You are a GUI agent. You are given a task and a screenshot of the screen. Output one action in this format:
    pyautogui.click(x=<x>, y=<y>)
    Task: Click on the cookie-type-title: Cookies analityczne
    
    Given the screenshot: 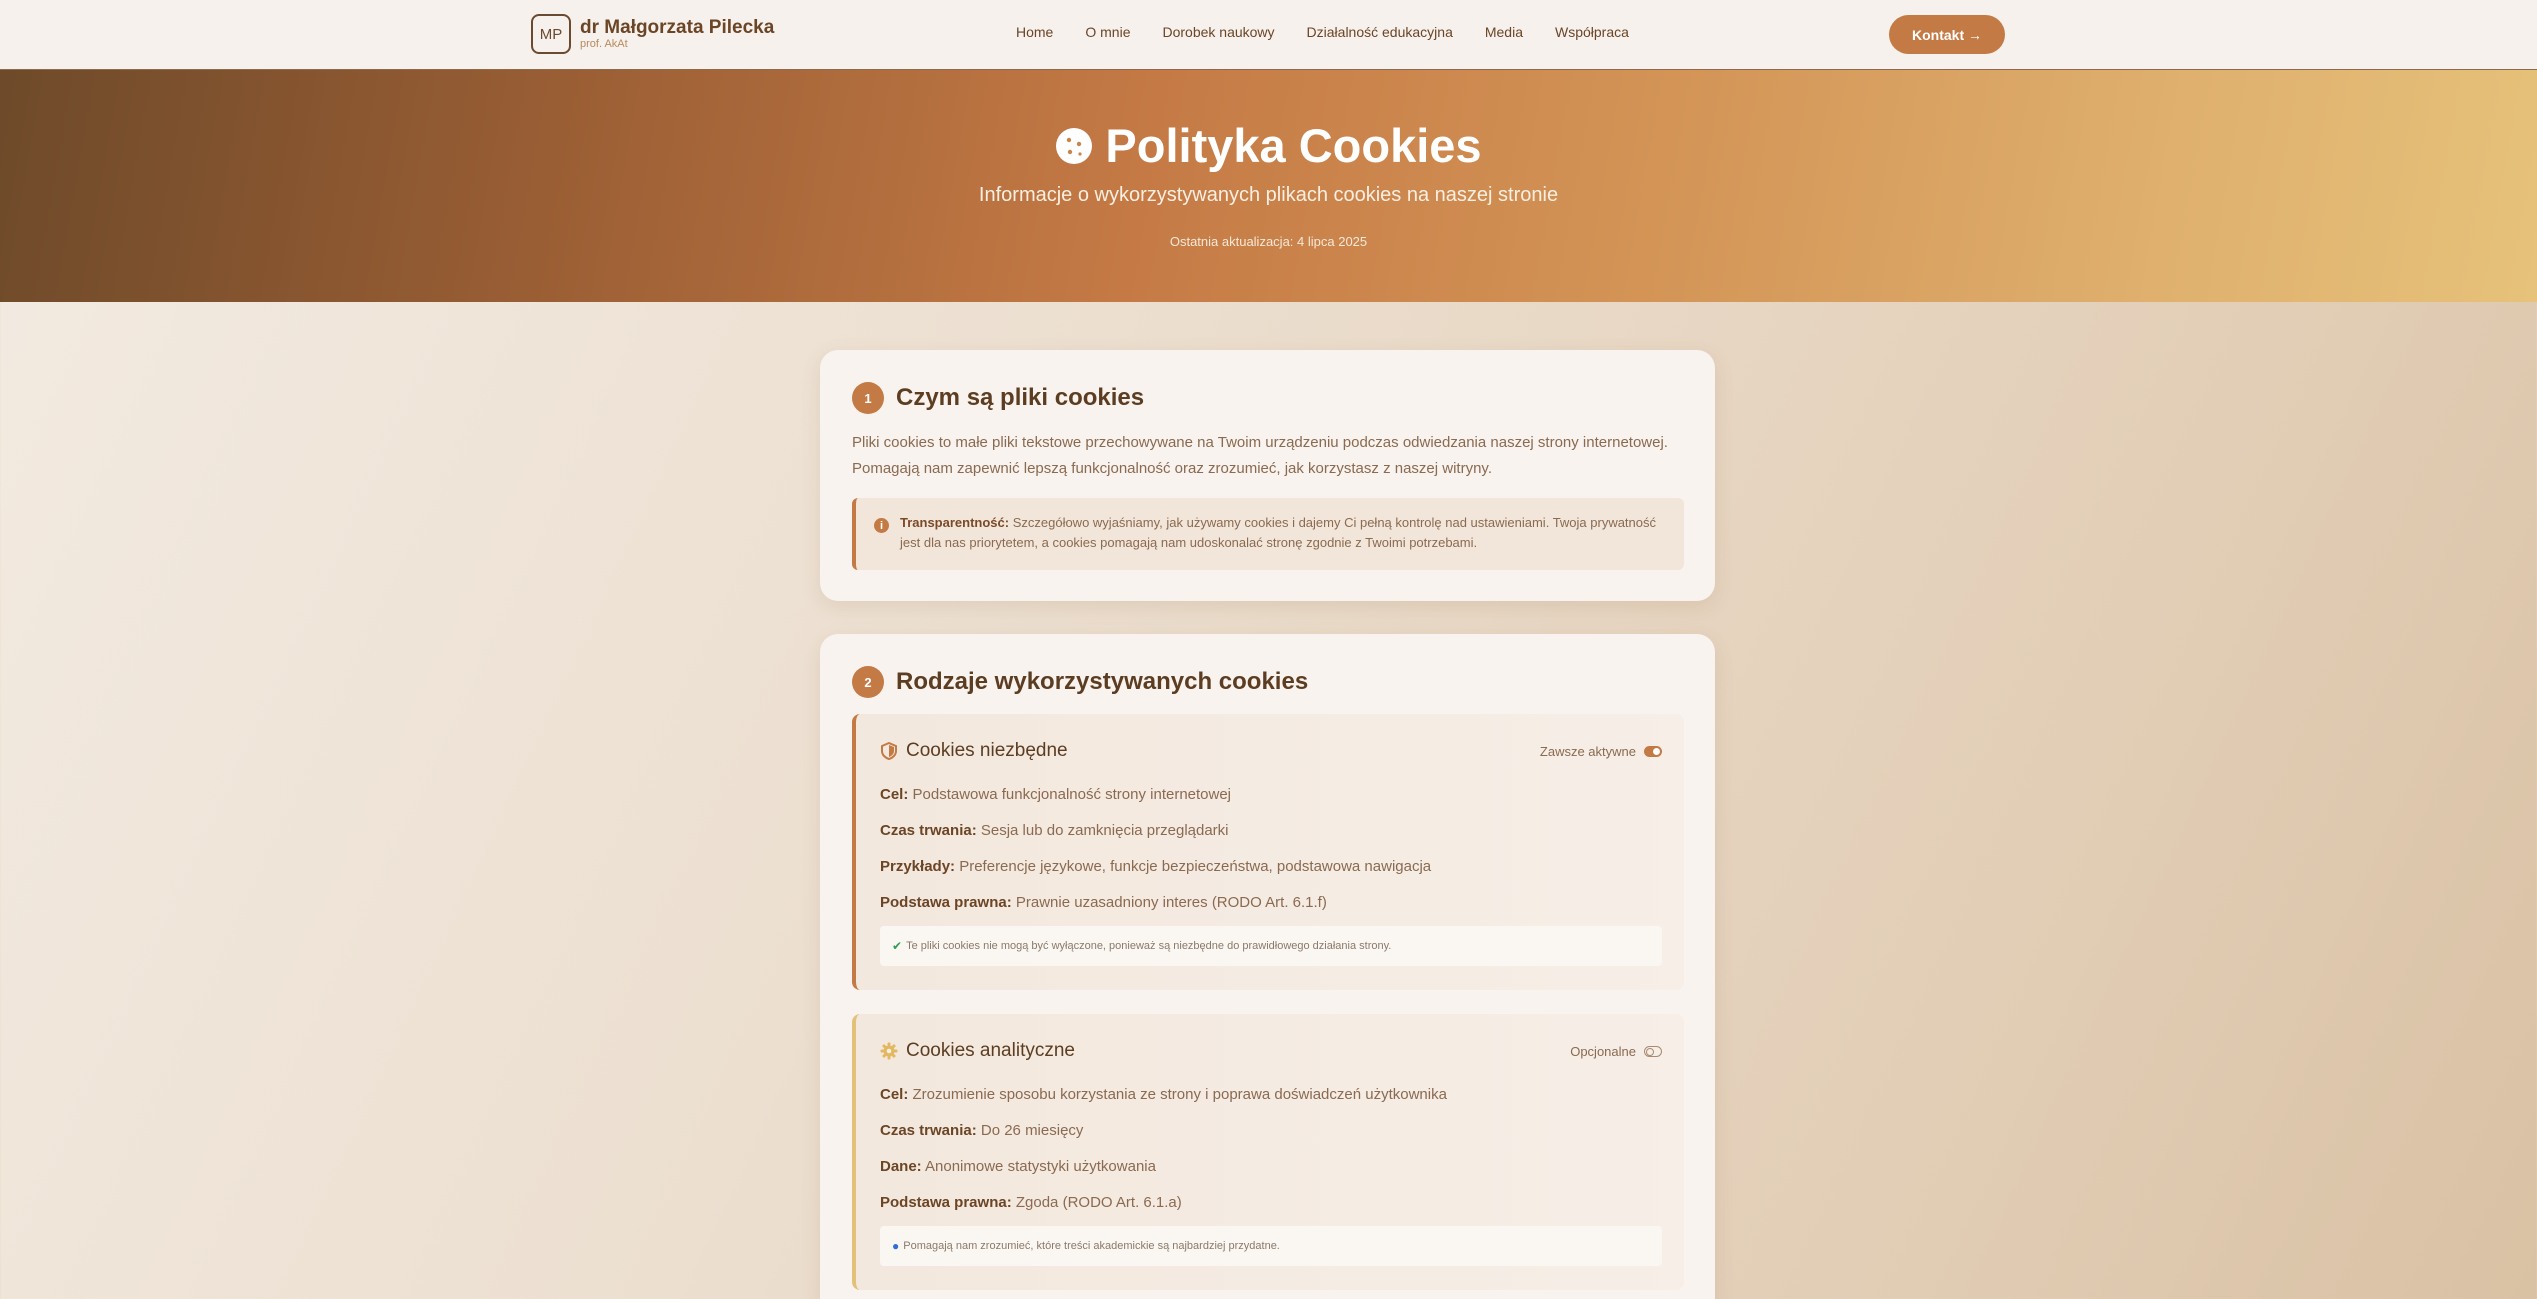 What is the action you would take?
    pyautogui.click(x=990, y=1050)
    